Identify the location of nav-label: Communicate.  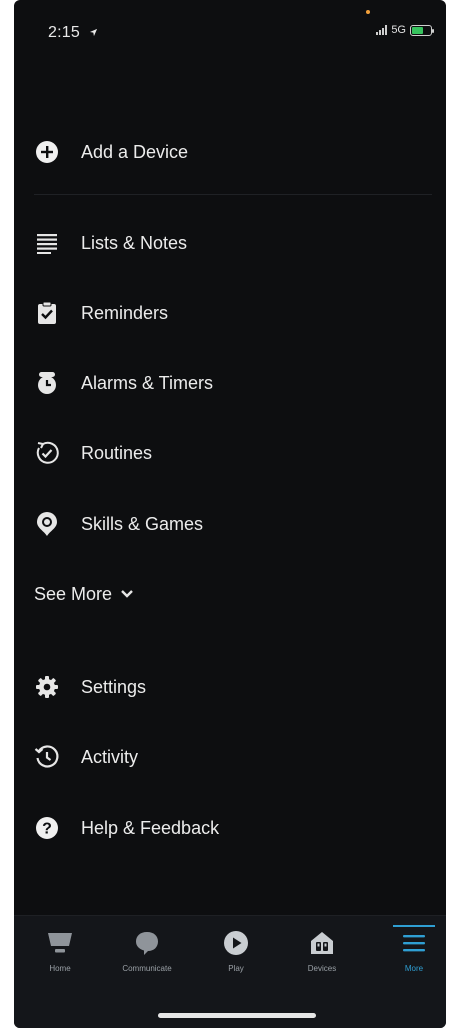
(147, 968).